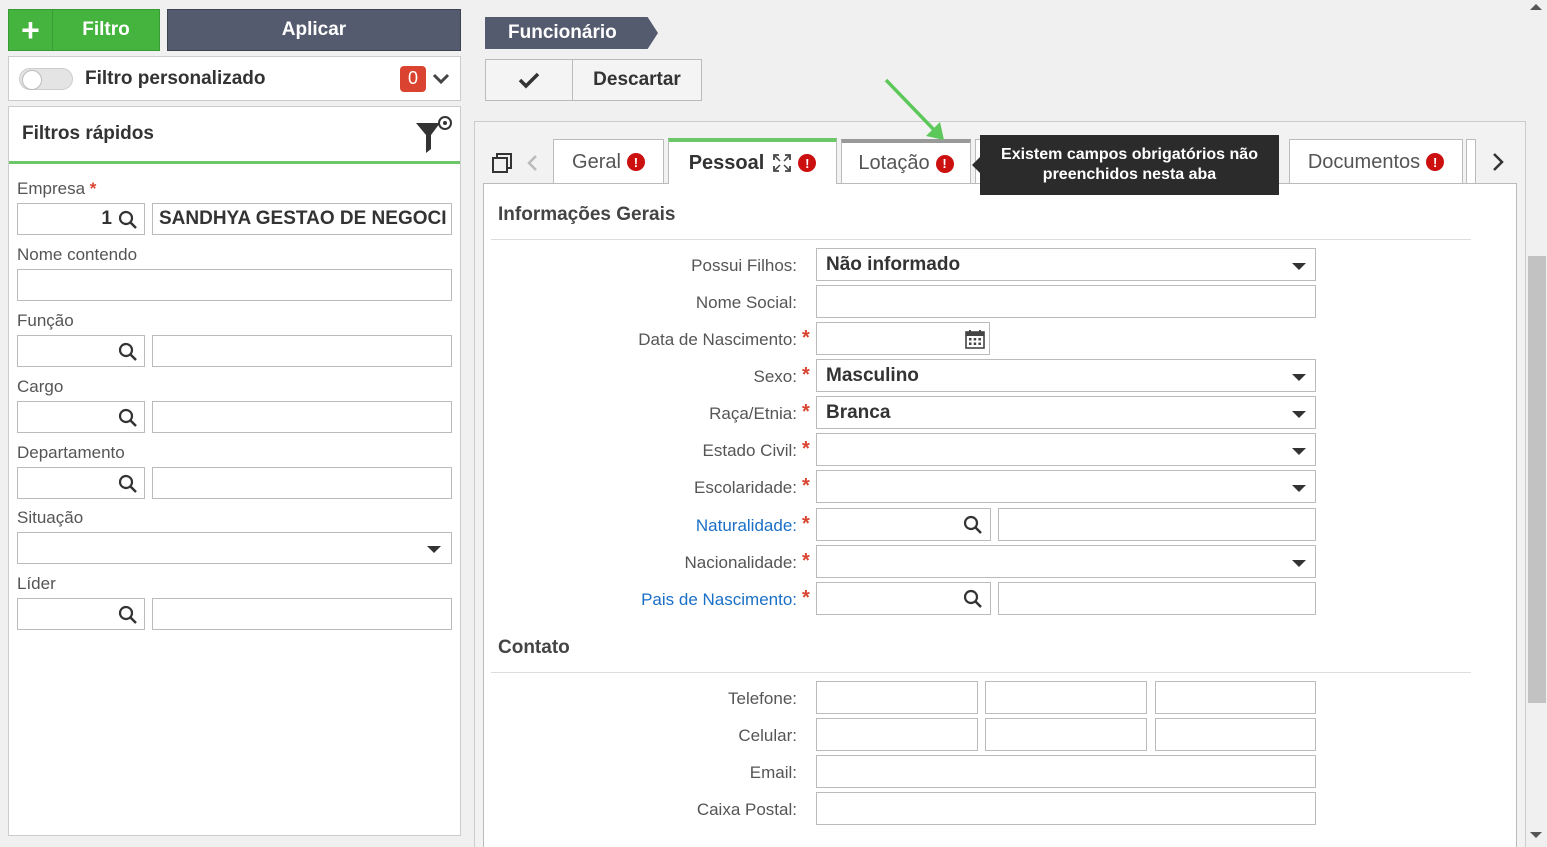 The image size is (1547, 847). What do you see at coordinates (106, 218) in the screenshot?
I see `empresa-code: 1` at bounding box center [106, 218].